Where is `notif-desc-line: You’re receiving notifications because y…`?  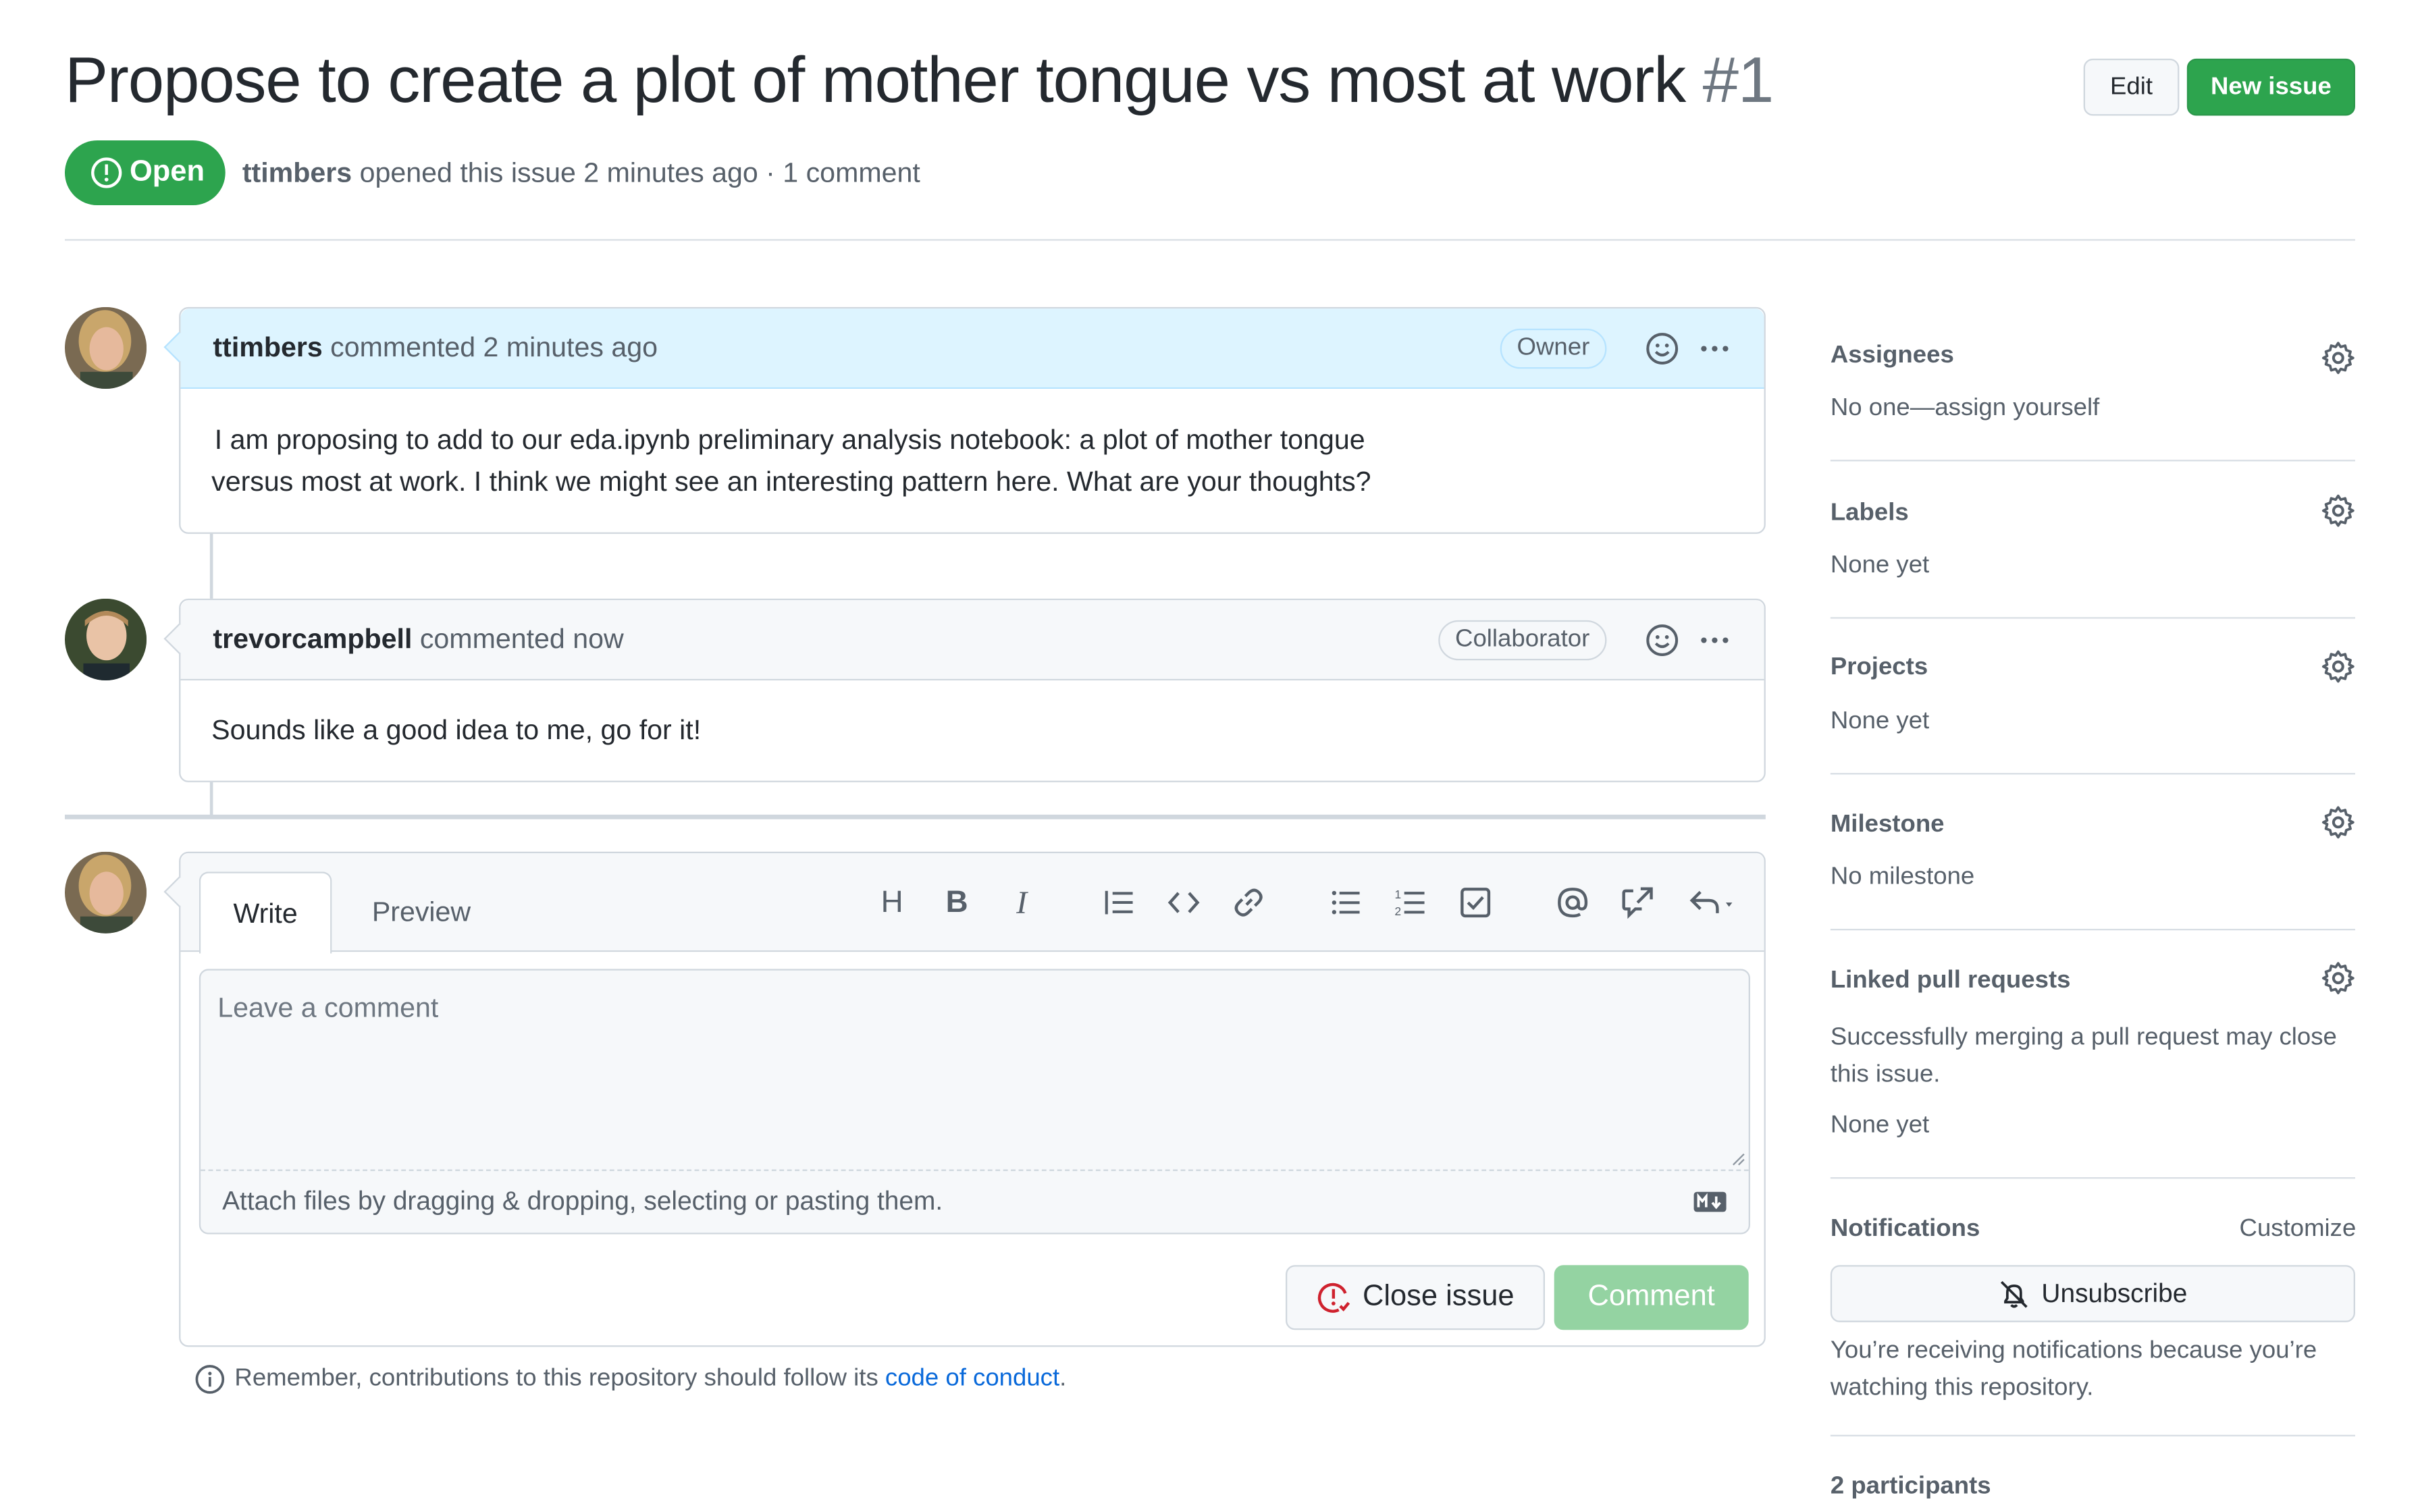
notif-desc-line: You’re receiving notifications because y… is located at coordinates (2073, 1350).